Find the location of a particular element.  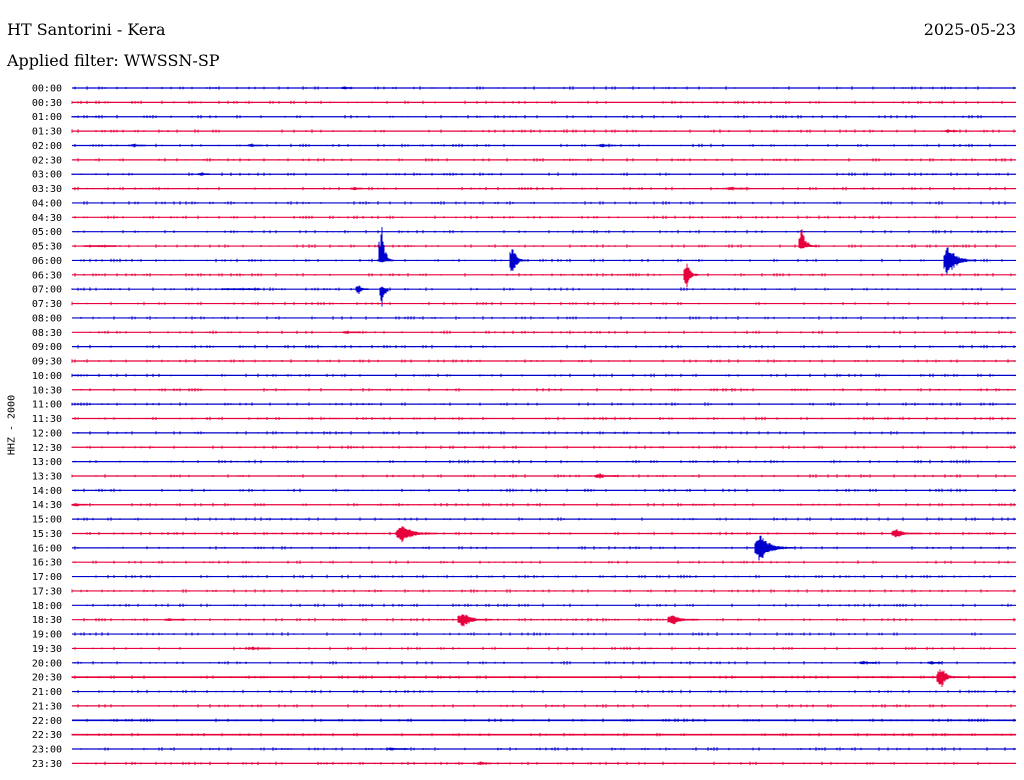

trace-time-label: 23:00 is located at coordinates (47, 750).